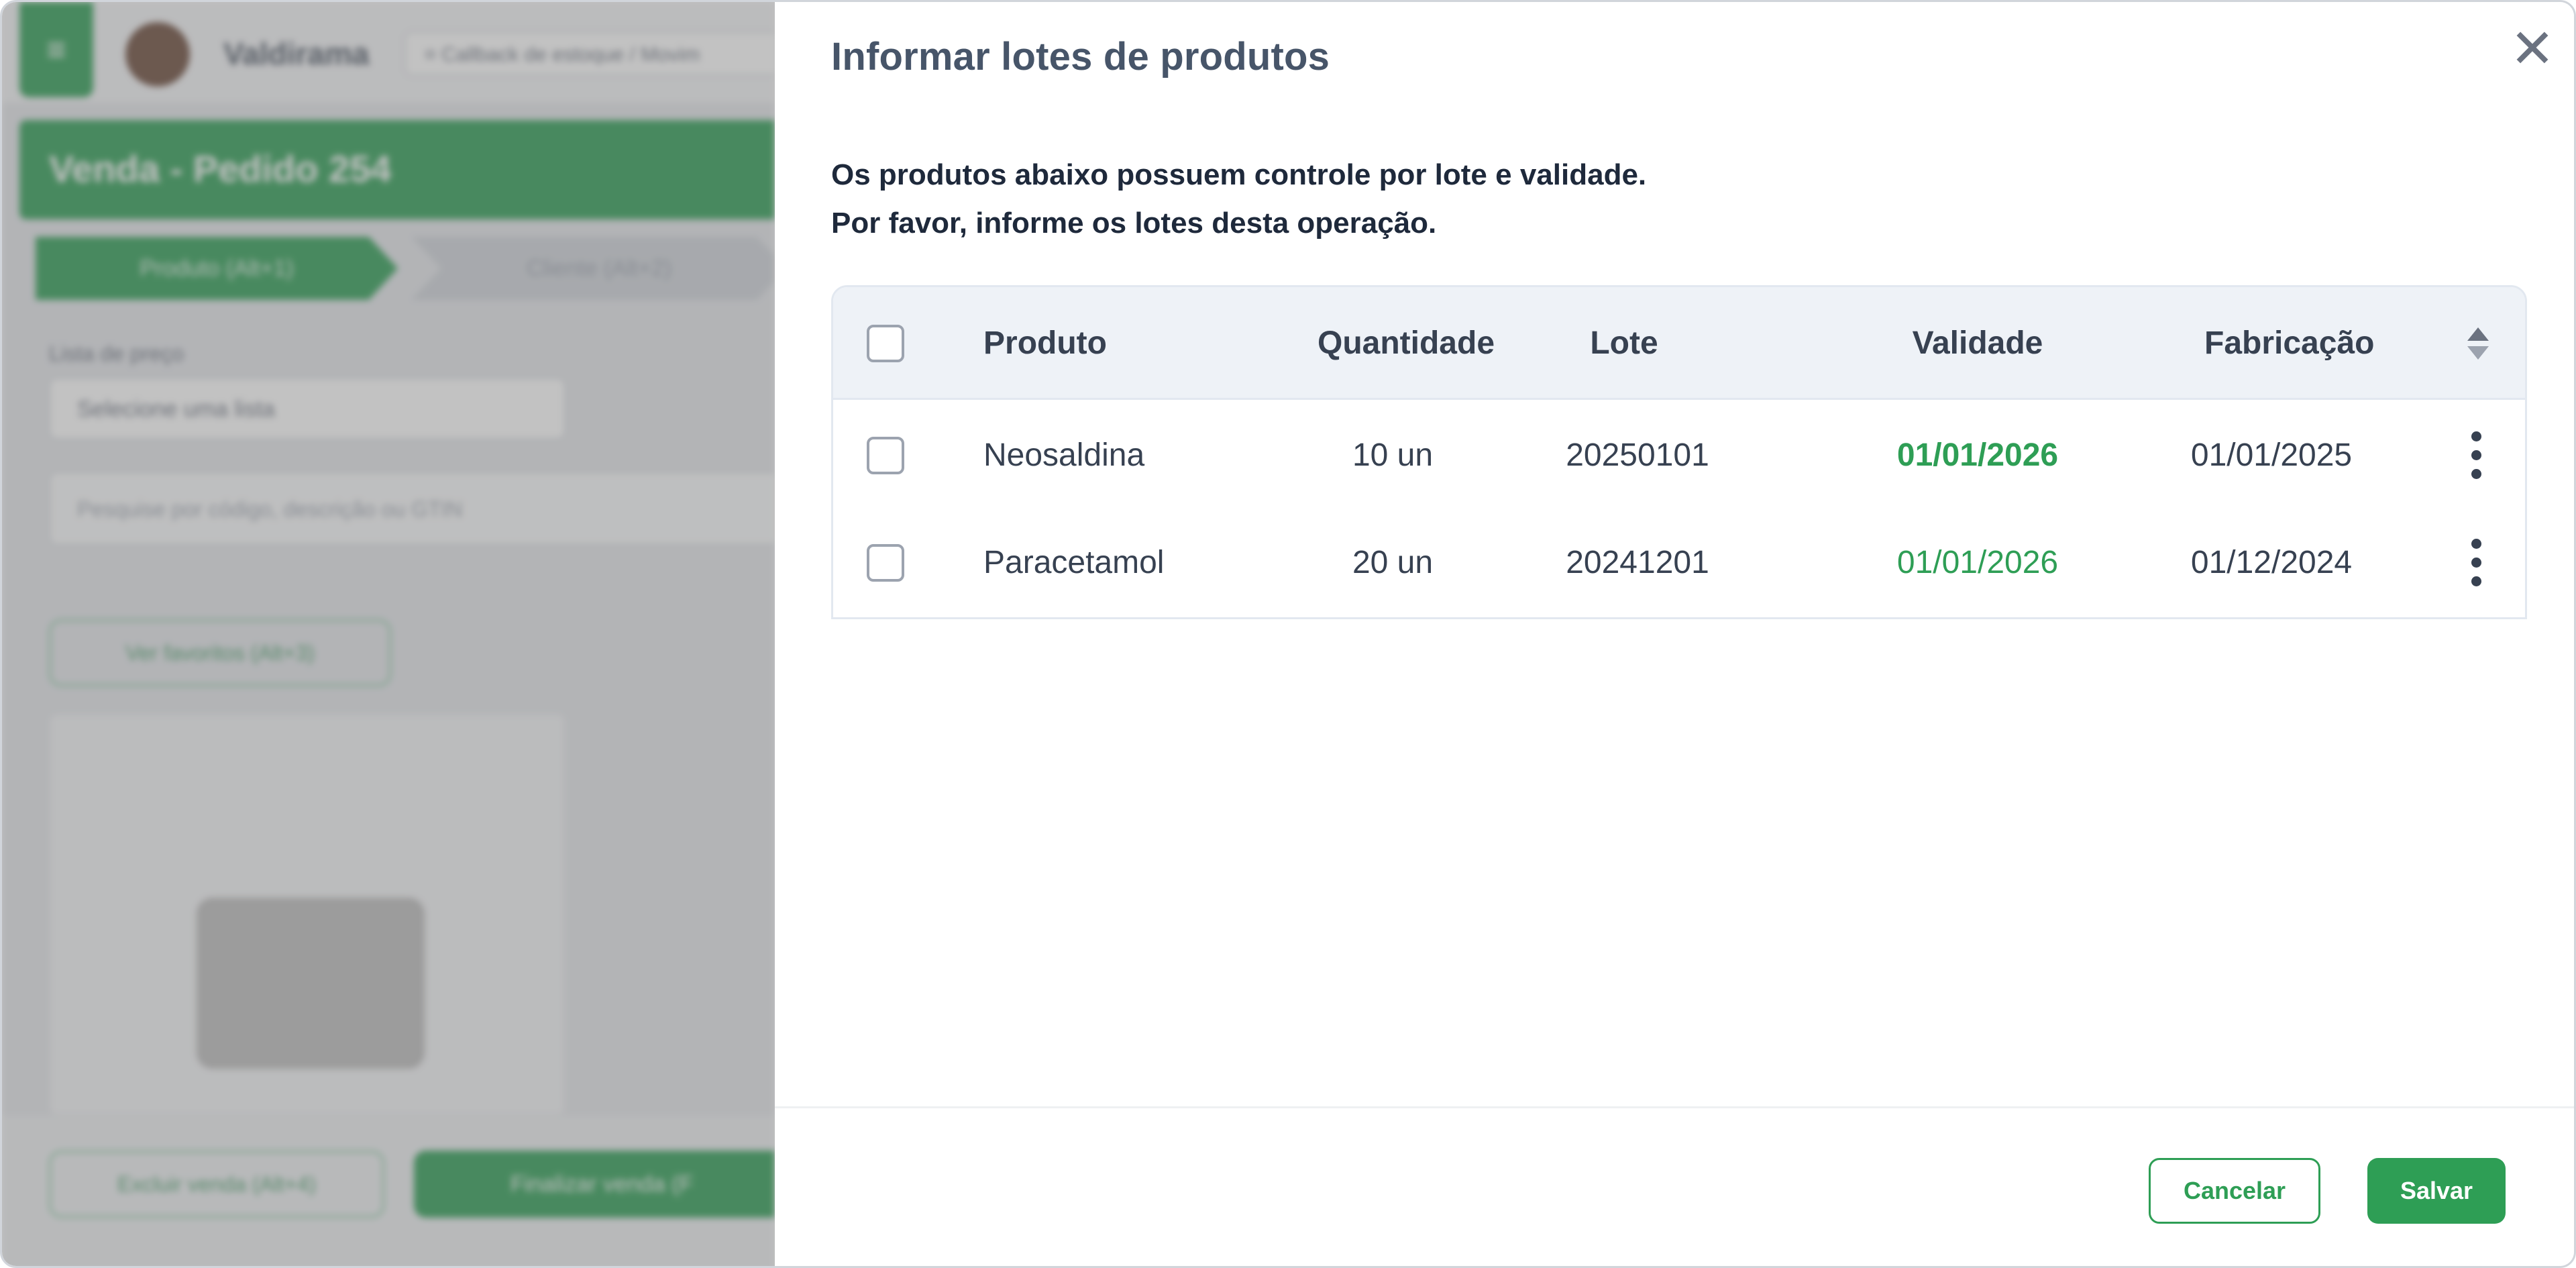  What do you see at coordinates (2271, 455) in the screenshot?
I see `cell-fabricacao: 01/01/2025` at bounding box center [2271, 455].